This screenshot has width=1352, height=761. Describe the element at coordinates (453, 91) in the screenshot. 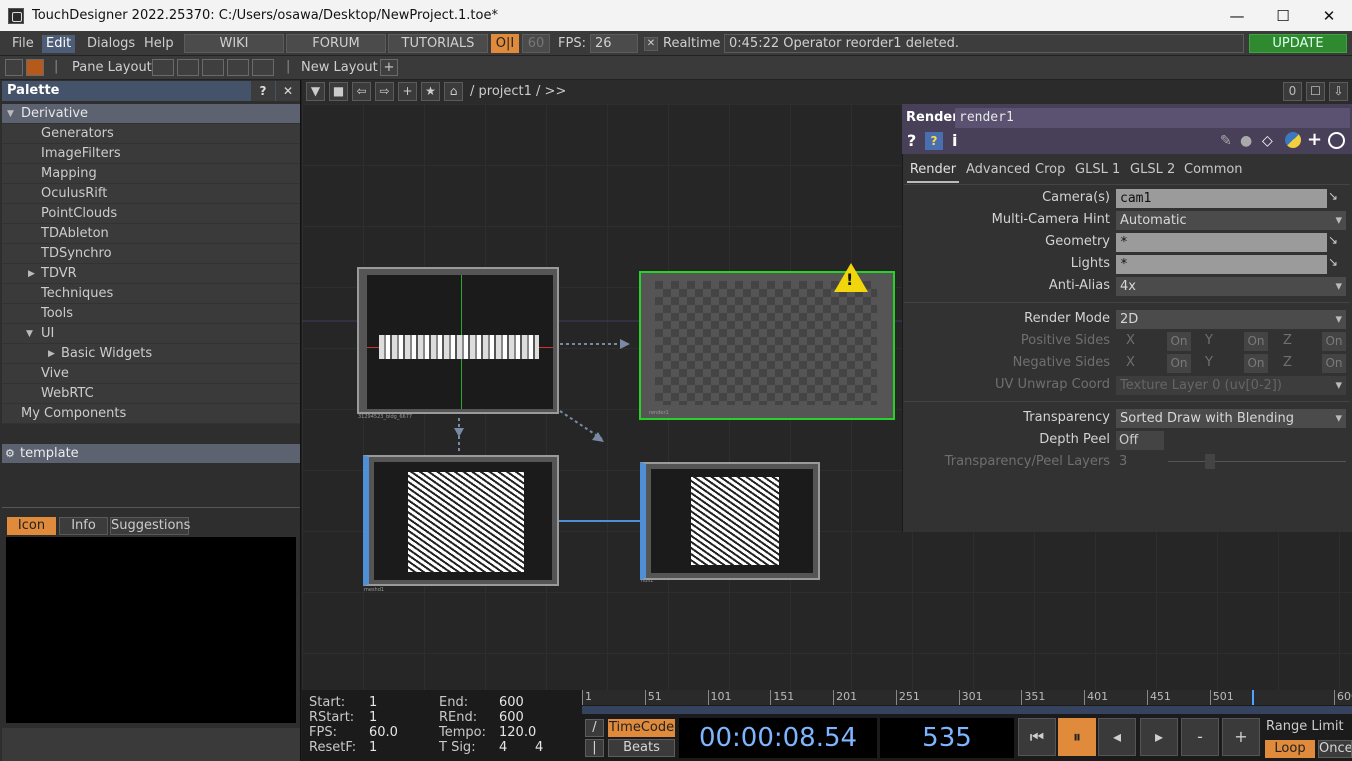

I see `home-network-icon: ⌂` at that location.